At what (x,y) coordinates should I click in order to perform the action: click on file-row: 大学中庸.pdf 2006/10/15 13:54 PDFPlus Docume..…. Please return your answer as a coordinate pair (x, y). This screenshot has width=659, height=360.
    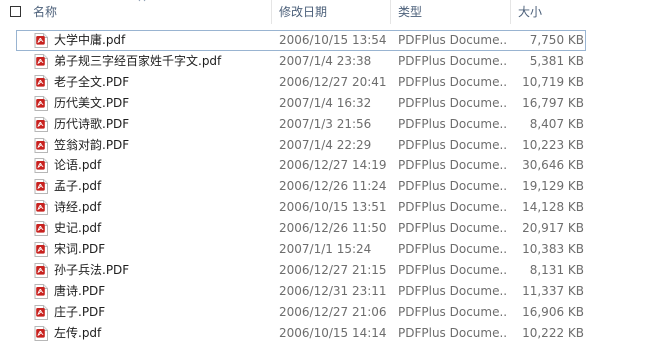
    Looking at the image, I should click on (329, 40).